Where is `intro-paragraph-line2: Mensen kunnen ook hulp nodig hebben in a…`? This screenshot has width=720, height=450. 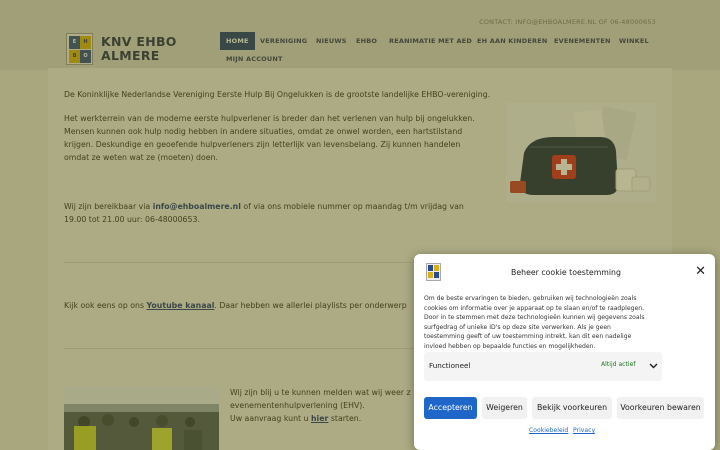
intro-paragraph-line2: Mensen kunnen ook hulp nodig hebben in a… is located at coordinates (263, 131).